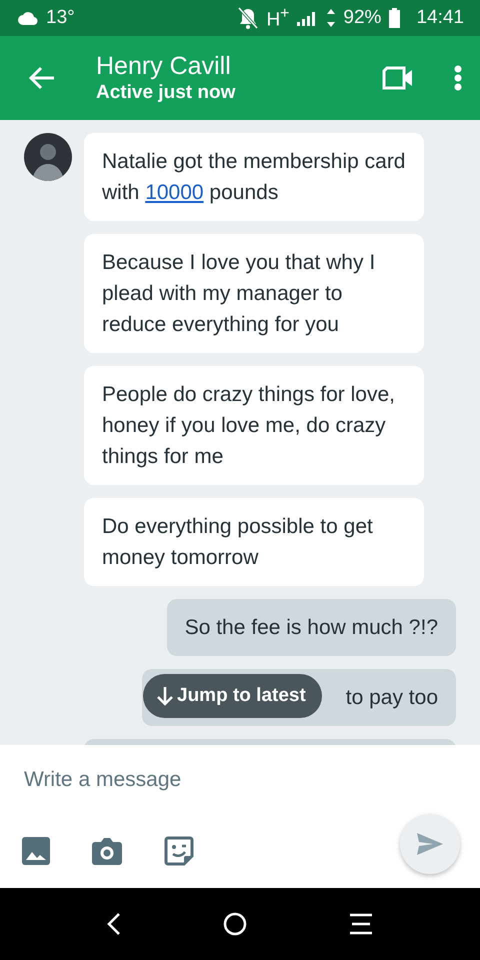  I want to click on battery-icon, so click(394, 18).